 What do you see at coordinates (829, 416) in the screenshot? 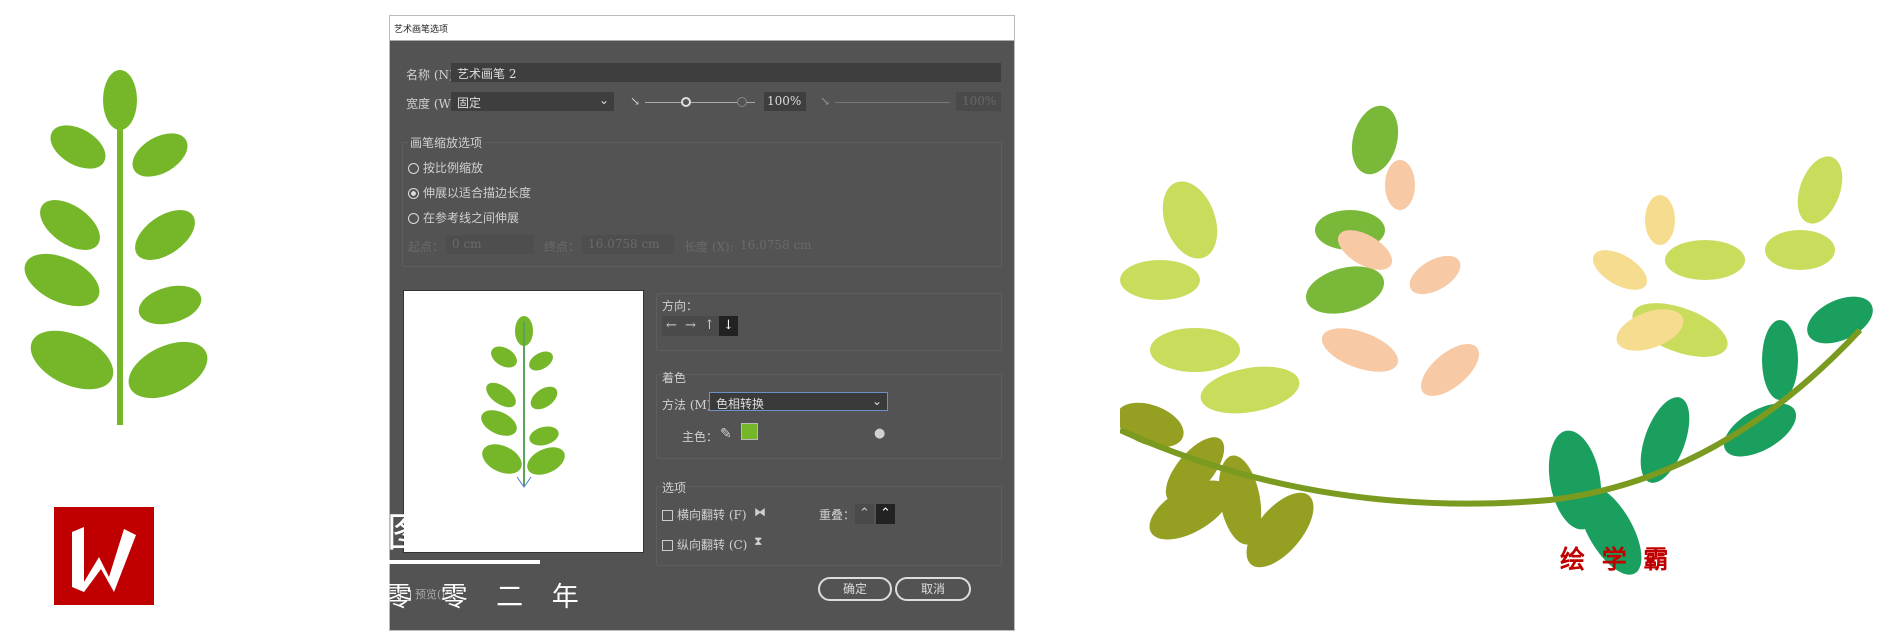
I see `colorization-group` at bounding box center [829, 416].